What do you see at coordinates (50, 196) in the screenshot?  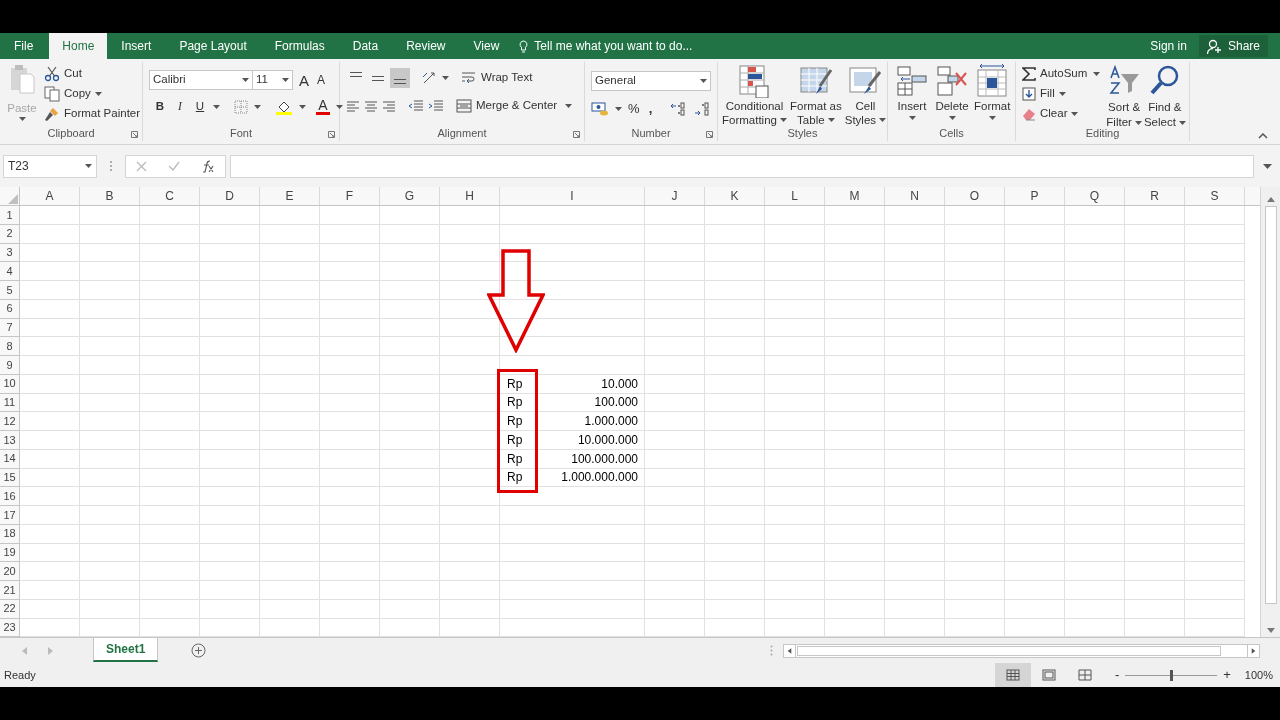 I see `column-header: A` at bounding box center [50, 196].